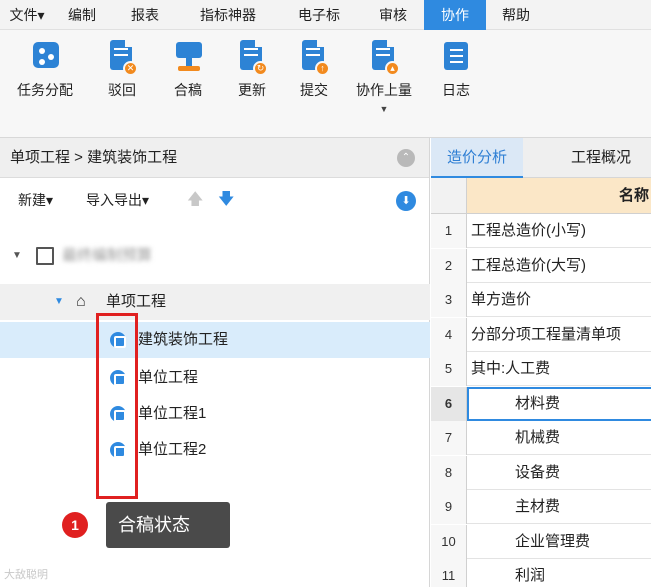 Image resolution: width=651 pixels, height=587 pixels. What do you see at coordinates (315, 58) in the screenshot?
I see `submit-icon: ↑` at bounding box center [315, 58].